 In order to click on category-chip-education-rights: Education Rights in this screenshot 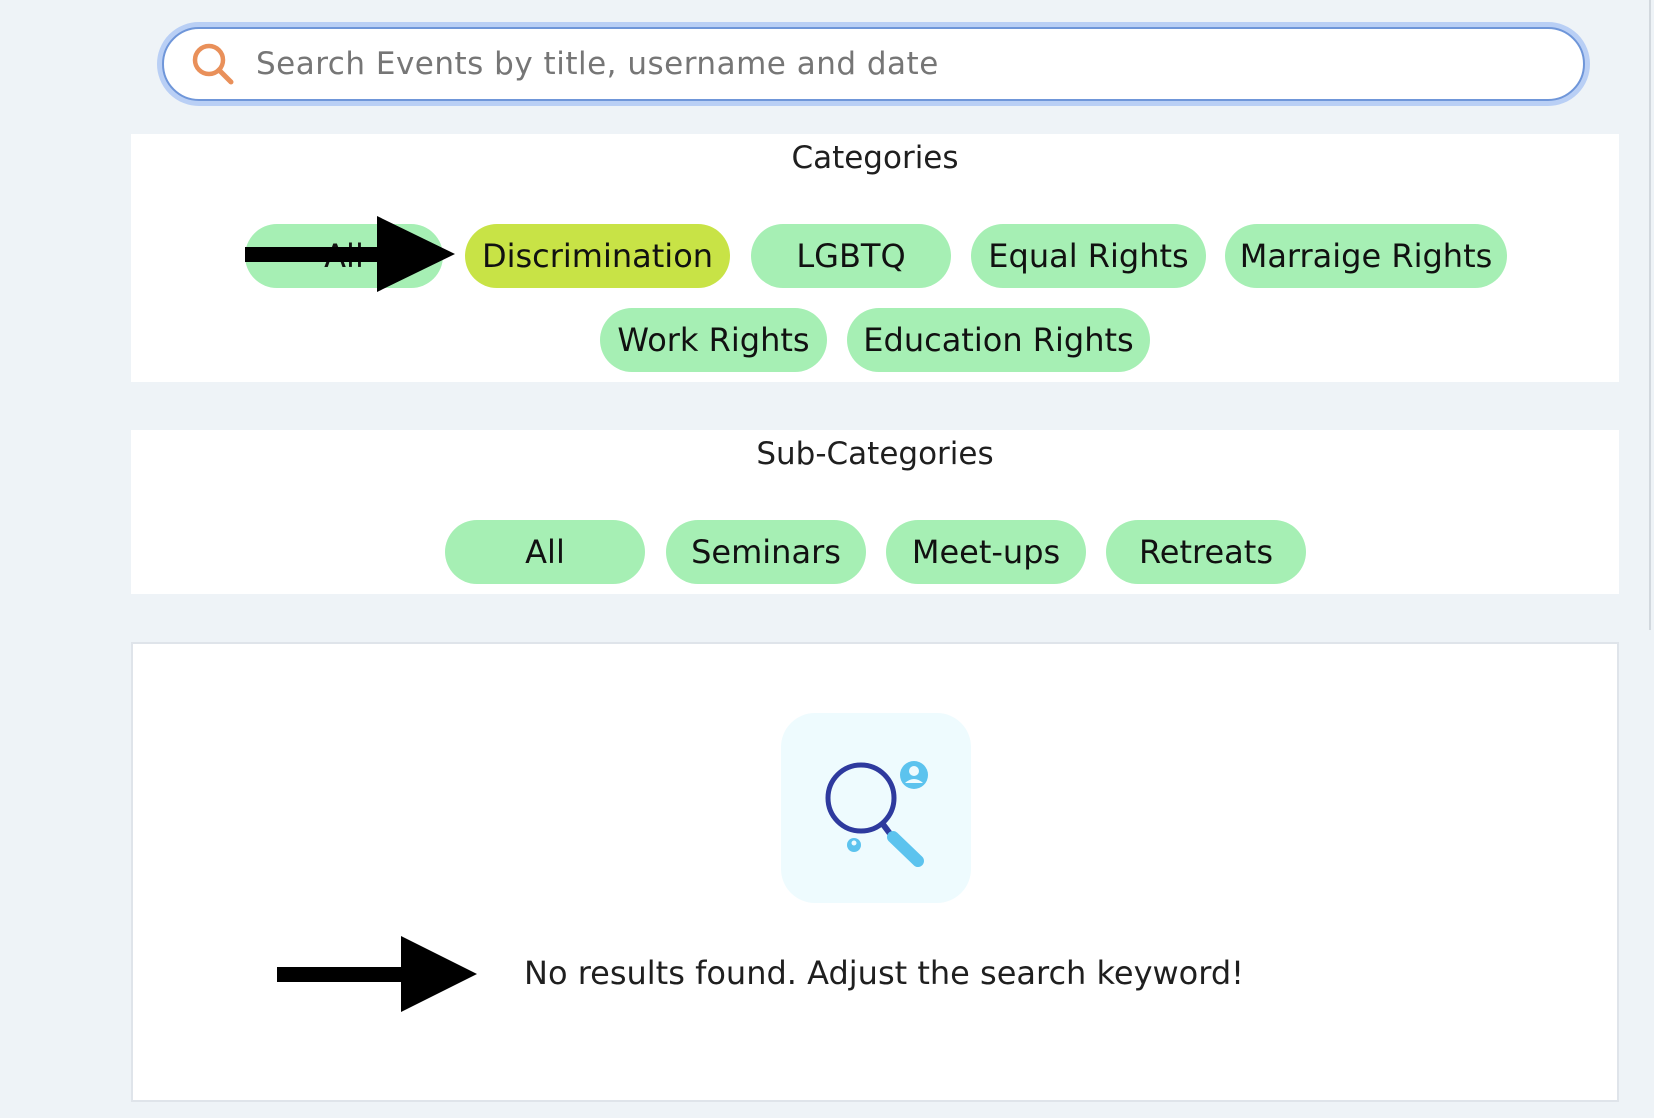, I will do `click(998, 340)`.